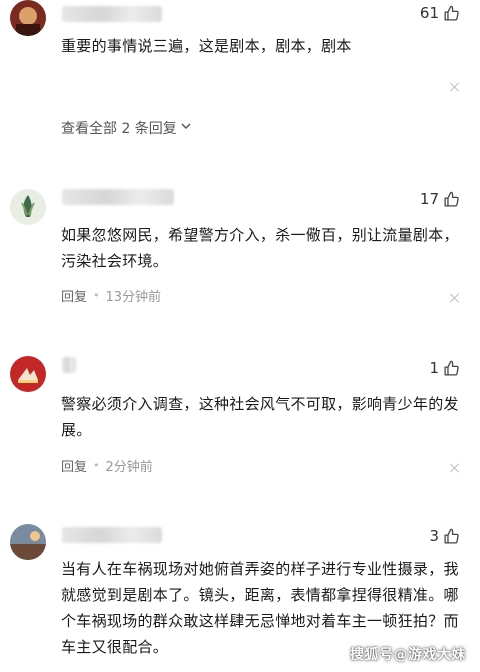  I want to click on timestamp: 2分钟前, so click(129, 467).